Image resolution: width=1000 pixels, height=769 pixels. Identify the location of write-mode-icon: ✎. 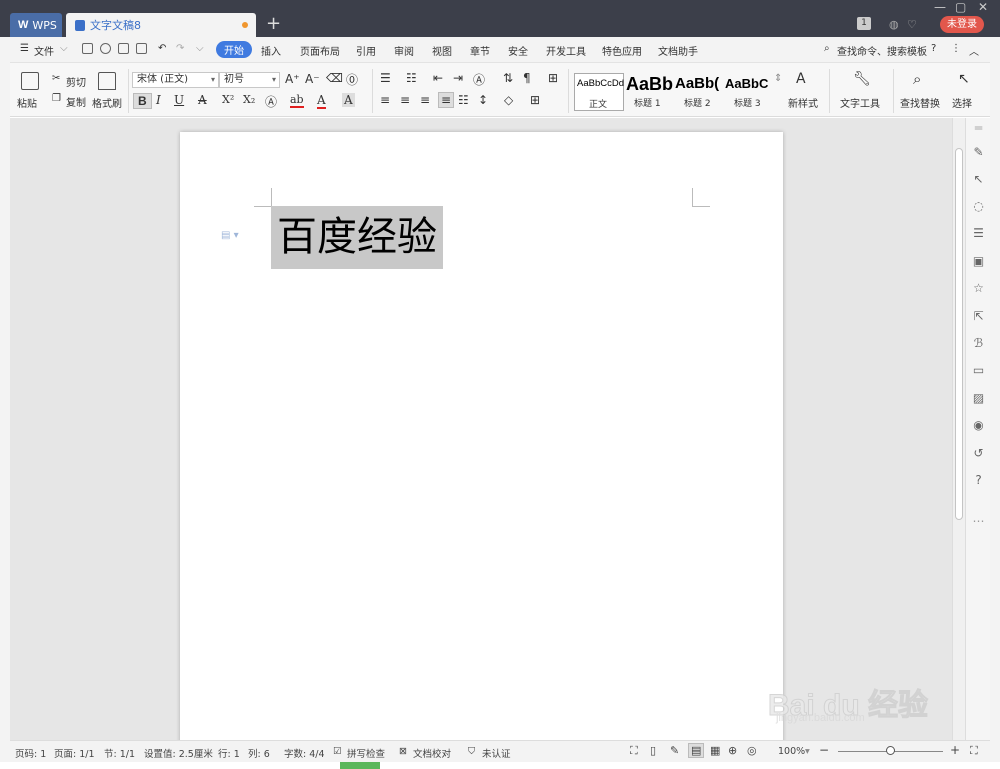
(674, 750).